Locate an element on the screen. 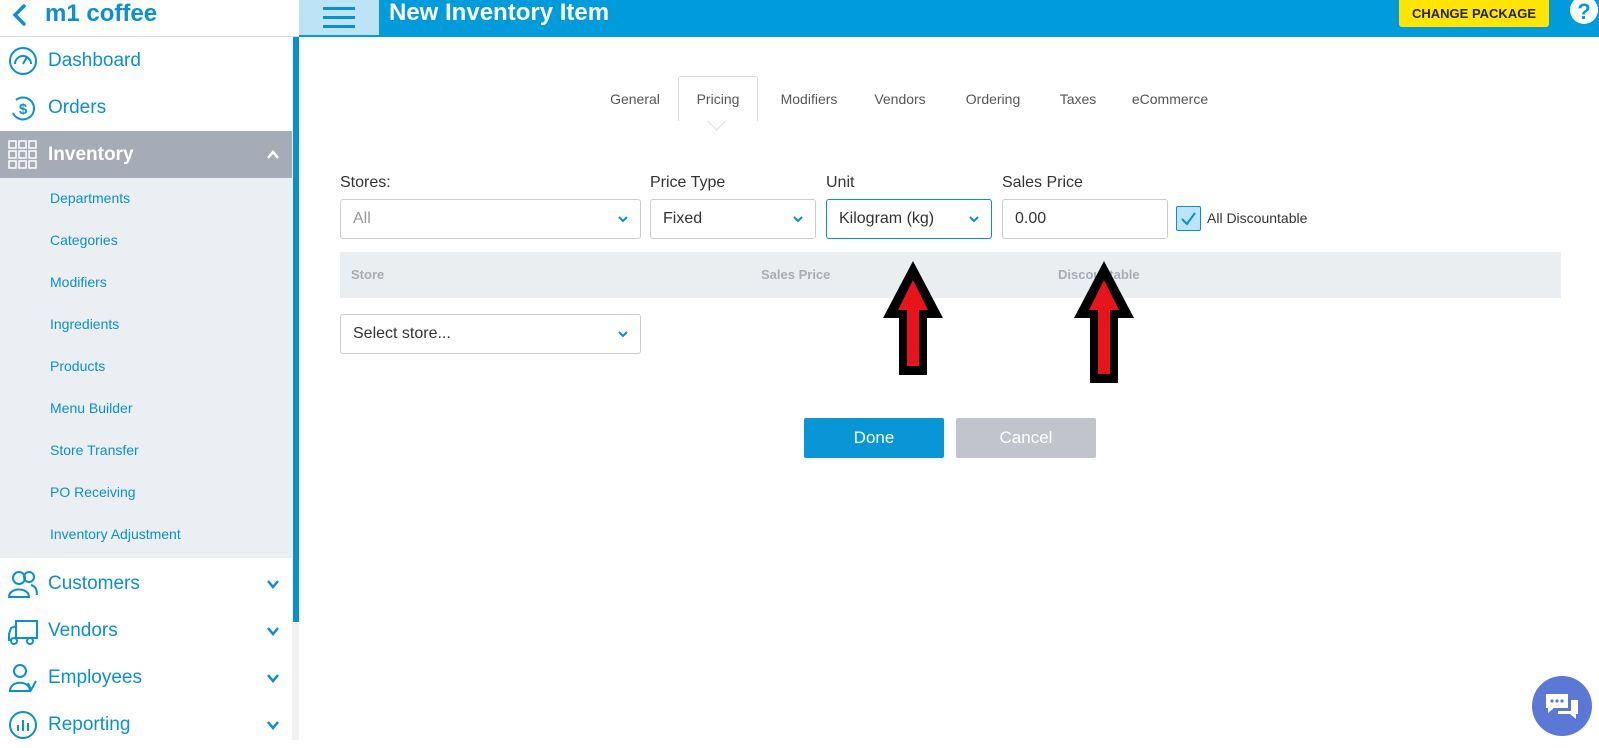  sidebar-item-label: Customers is located at coordinates (94, 583).